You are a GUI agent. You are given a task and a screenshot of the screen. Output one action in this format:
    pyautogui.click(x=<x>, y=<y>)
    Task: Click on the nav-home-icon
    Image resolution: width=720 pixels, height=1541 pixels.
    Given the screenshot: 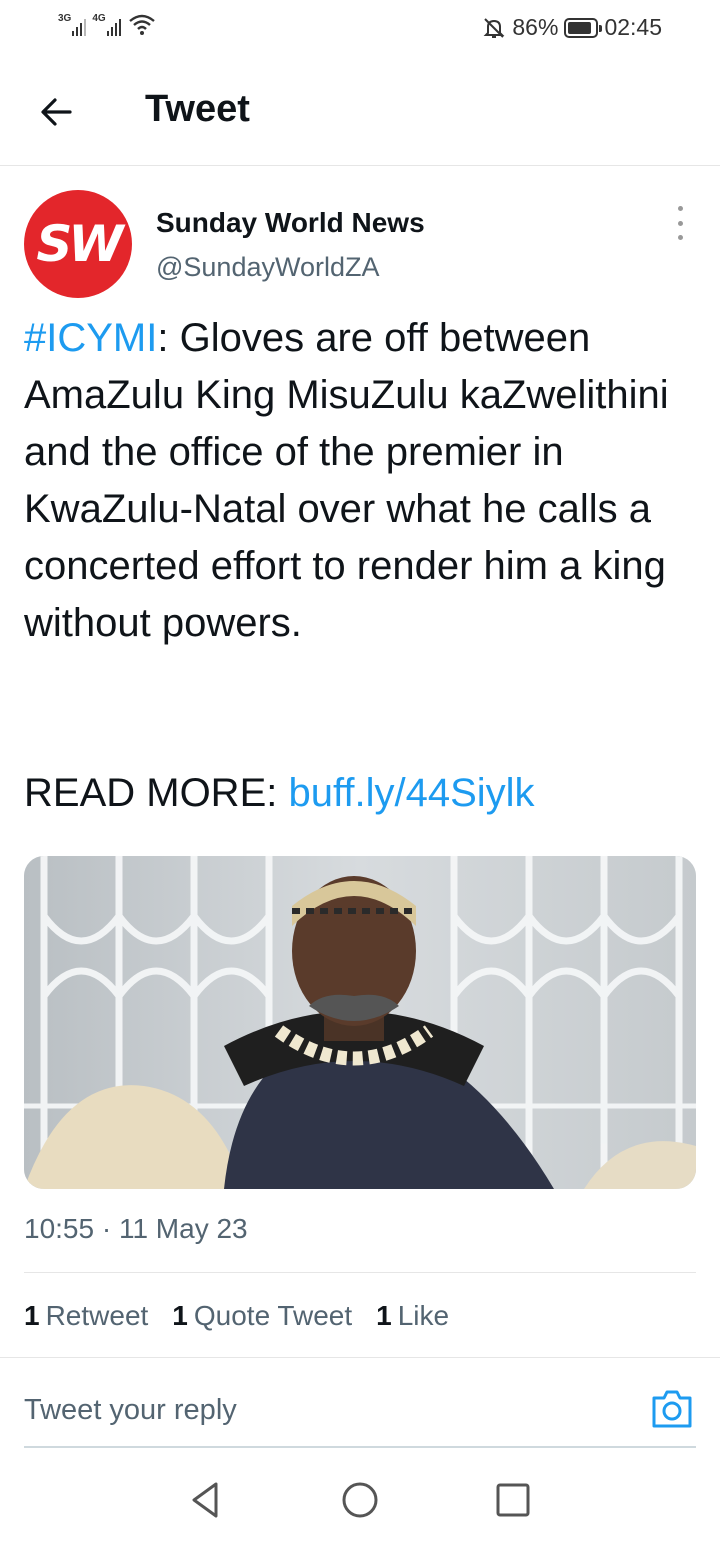 What is the action you would take?
    pyautogui.click(x=360, y=1500)
    